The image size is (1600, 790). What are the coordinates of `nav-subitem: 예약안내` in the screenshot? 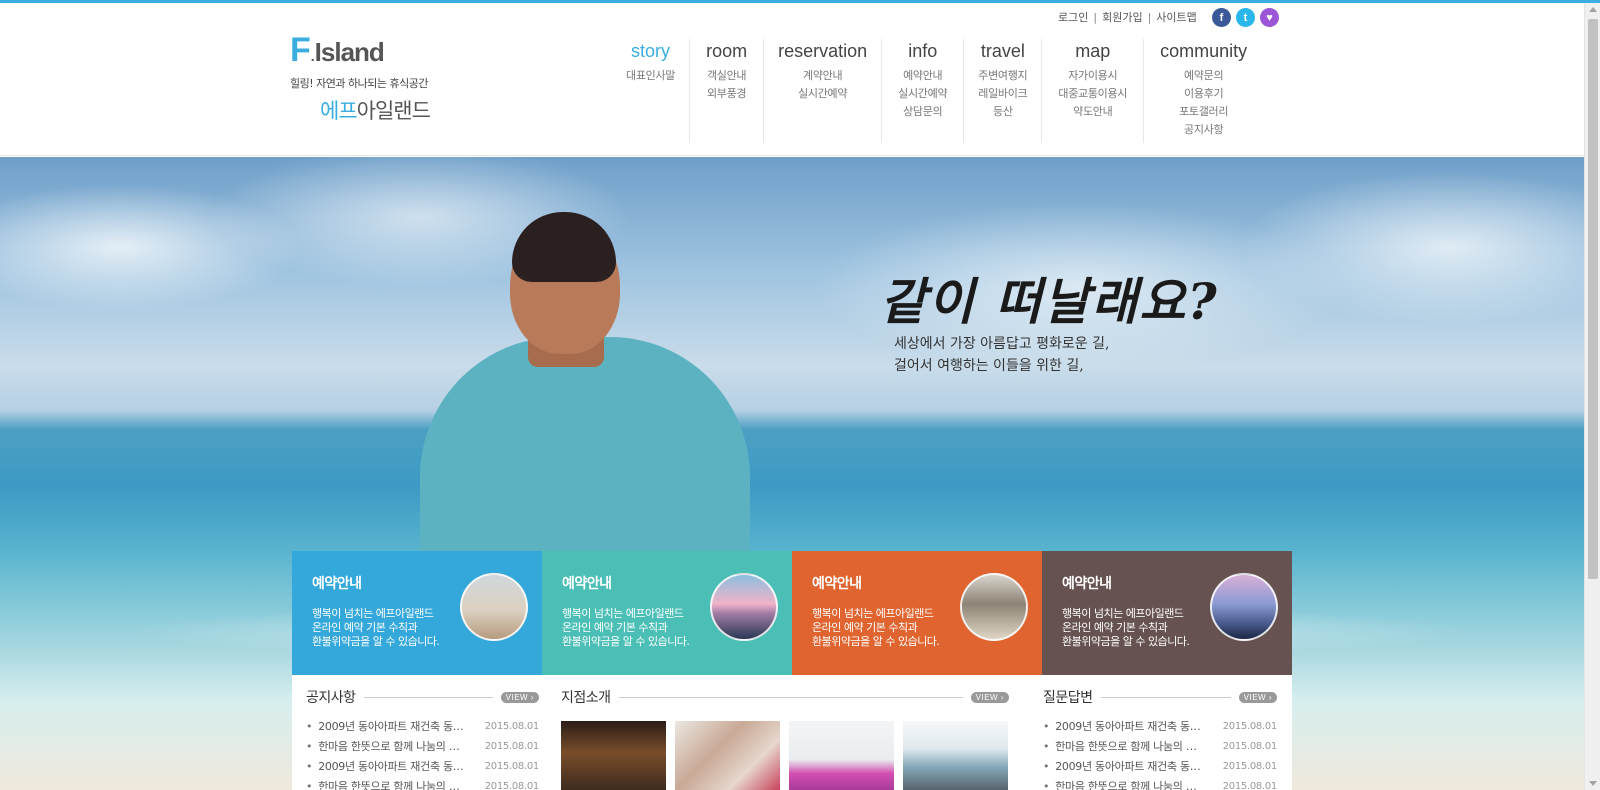 It's located at (922, 76).